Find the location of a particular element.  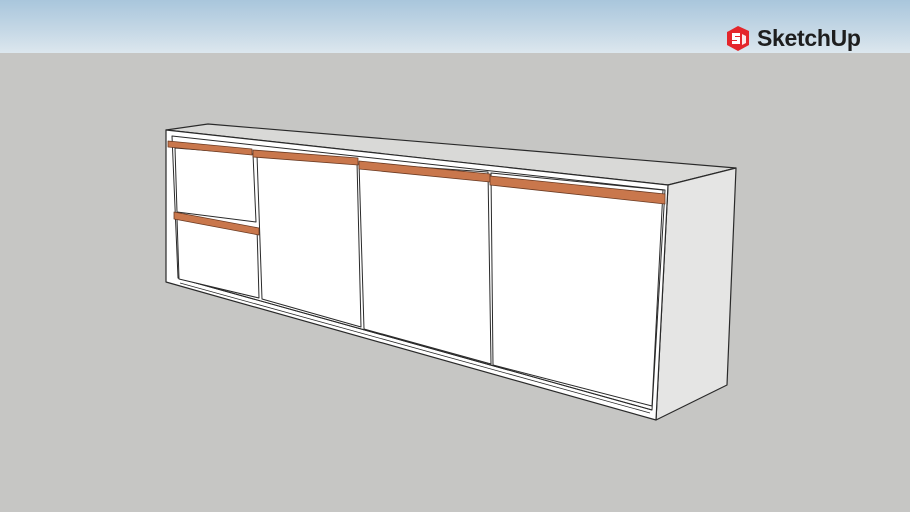

door-left is located at coordinates (309, 241).